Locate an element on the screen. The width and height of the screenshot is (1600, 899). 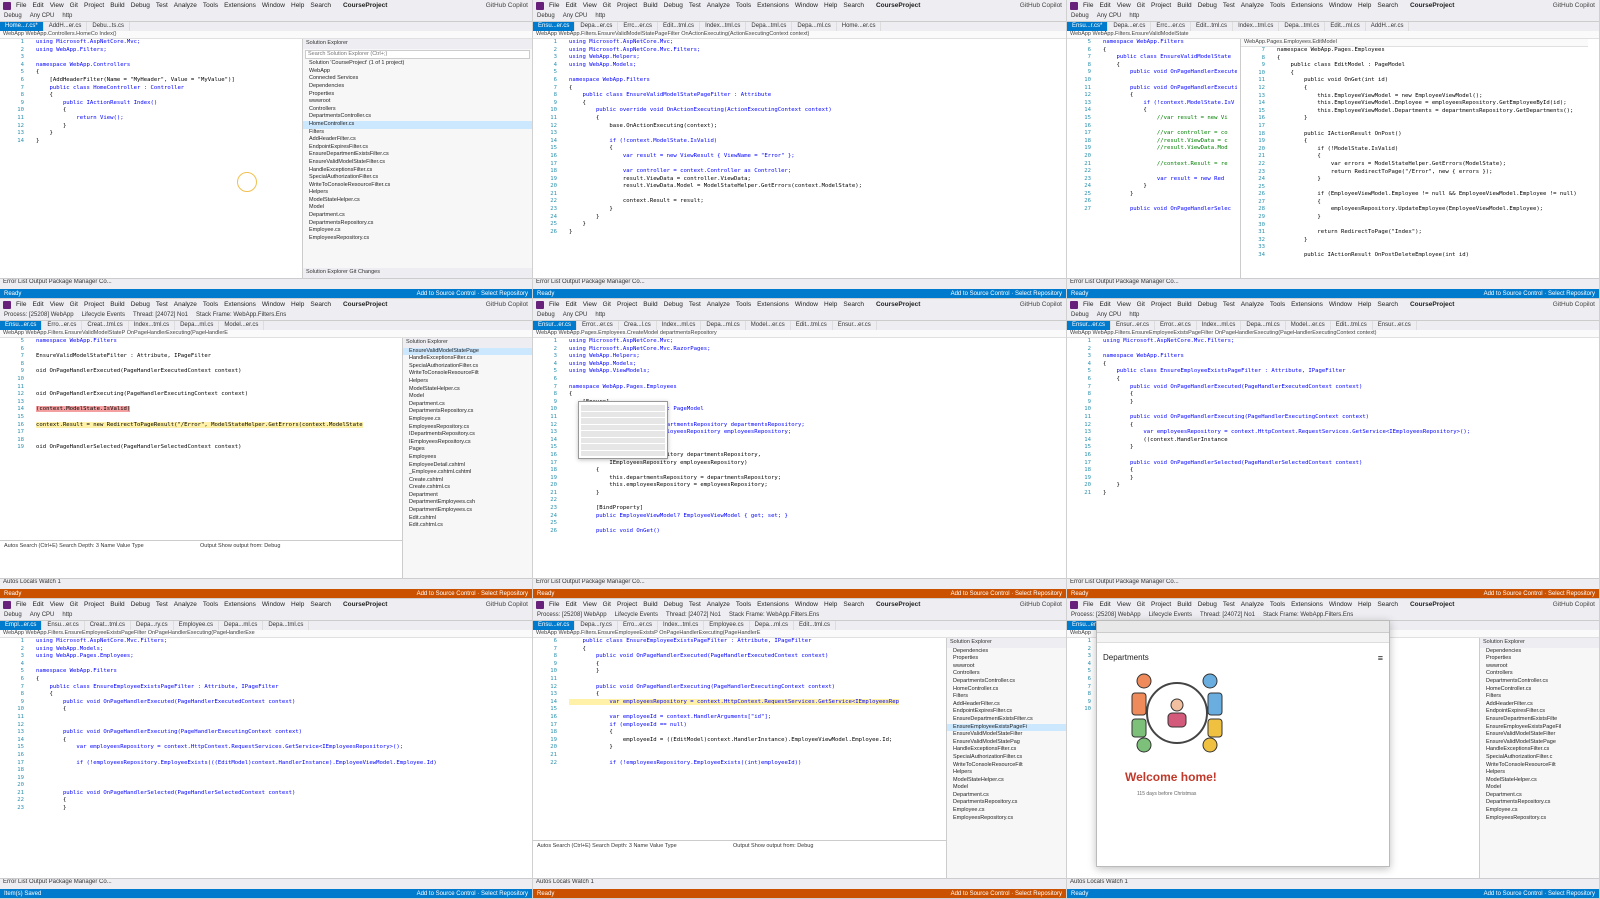
tree-item: wwwroot is located at coordinates (1539, 667).